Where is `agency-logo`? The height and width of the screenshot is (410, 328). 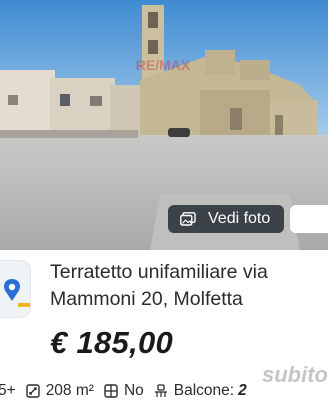
agency-logo is located at coordinates (15, 289).